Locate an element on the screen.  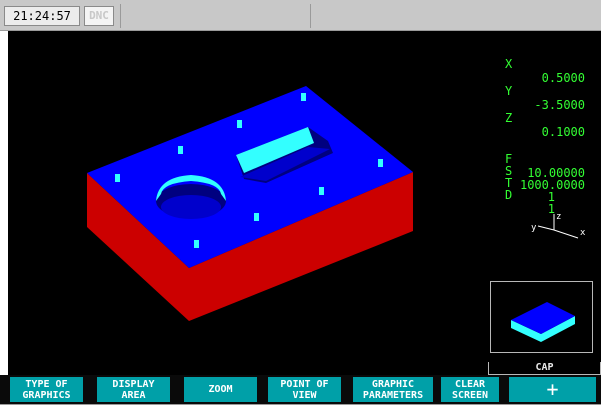
point-of-view-softkey: POINT OF VIEW is located at coordinates (304, 389).